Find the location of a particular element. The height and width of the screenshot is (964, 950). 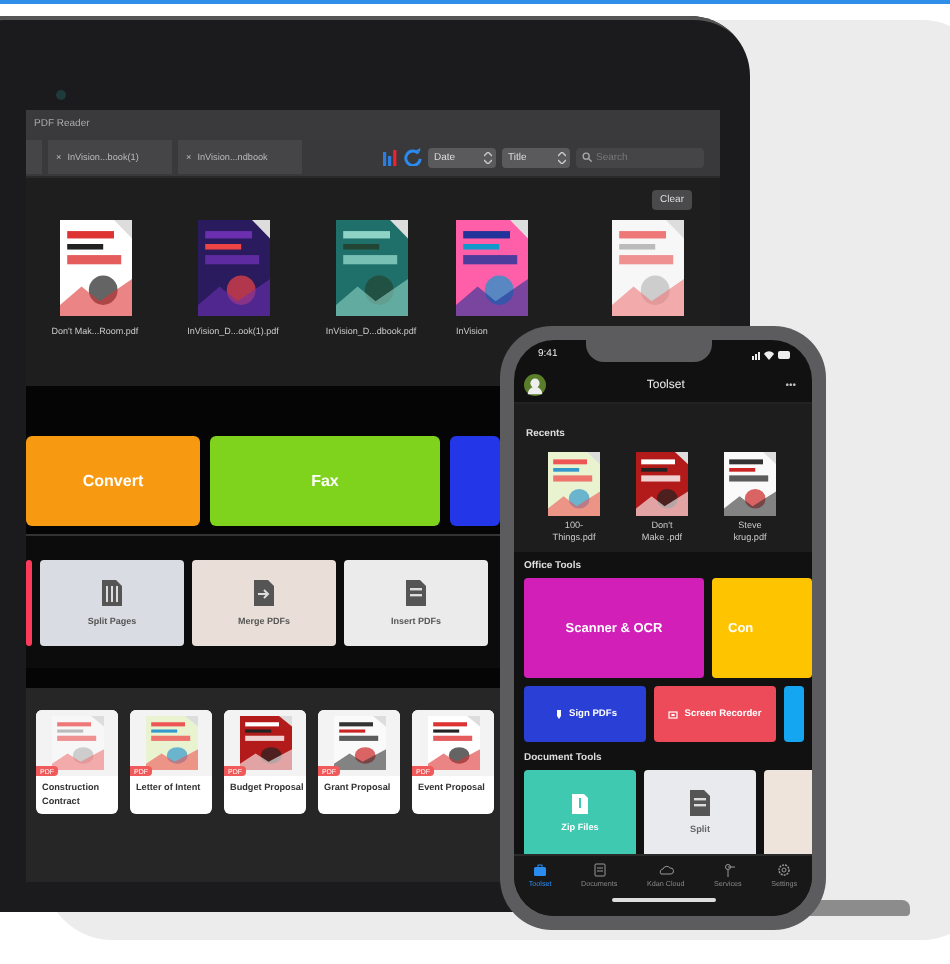

camera-dot is located at coordinates (61, 95).